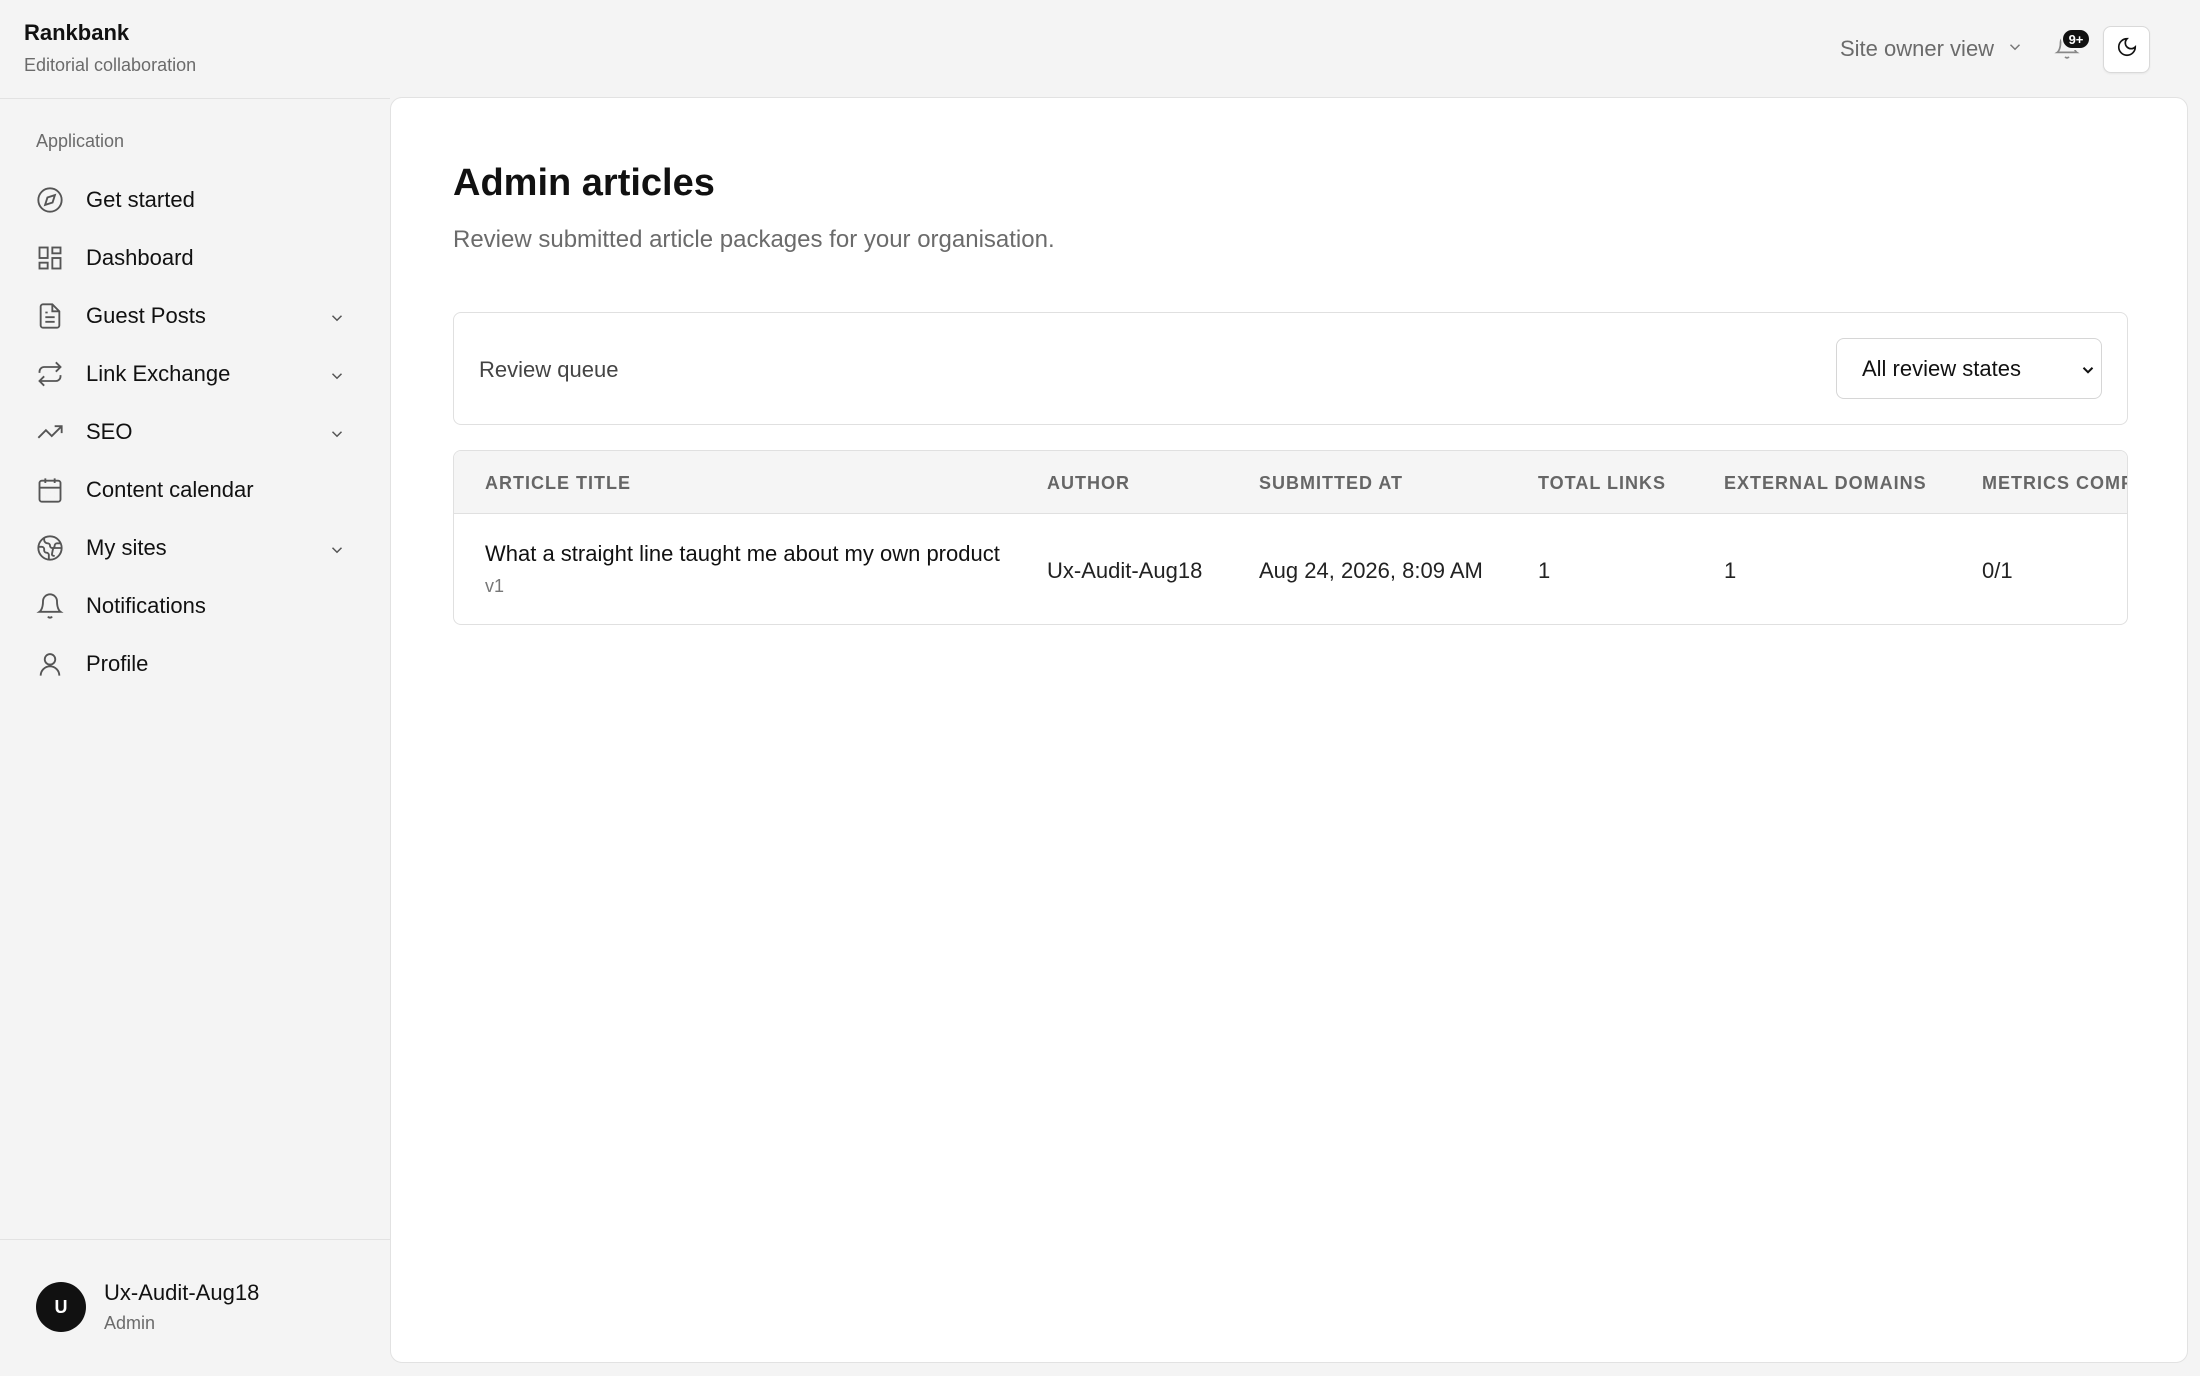  I want to click on sidebar-item-notifications: Notifications, so click(194, 606).